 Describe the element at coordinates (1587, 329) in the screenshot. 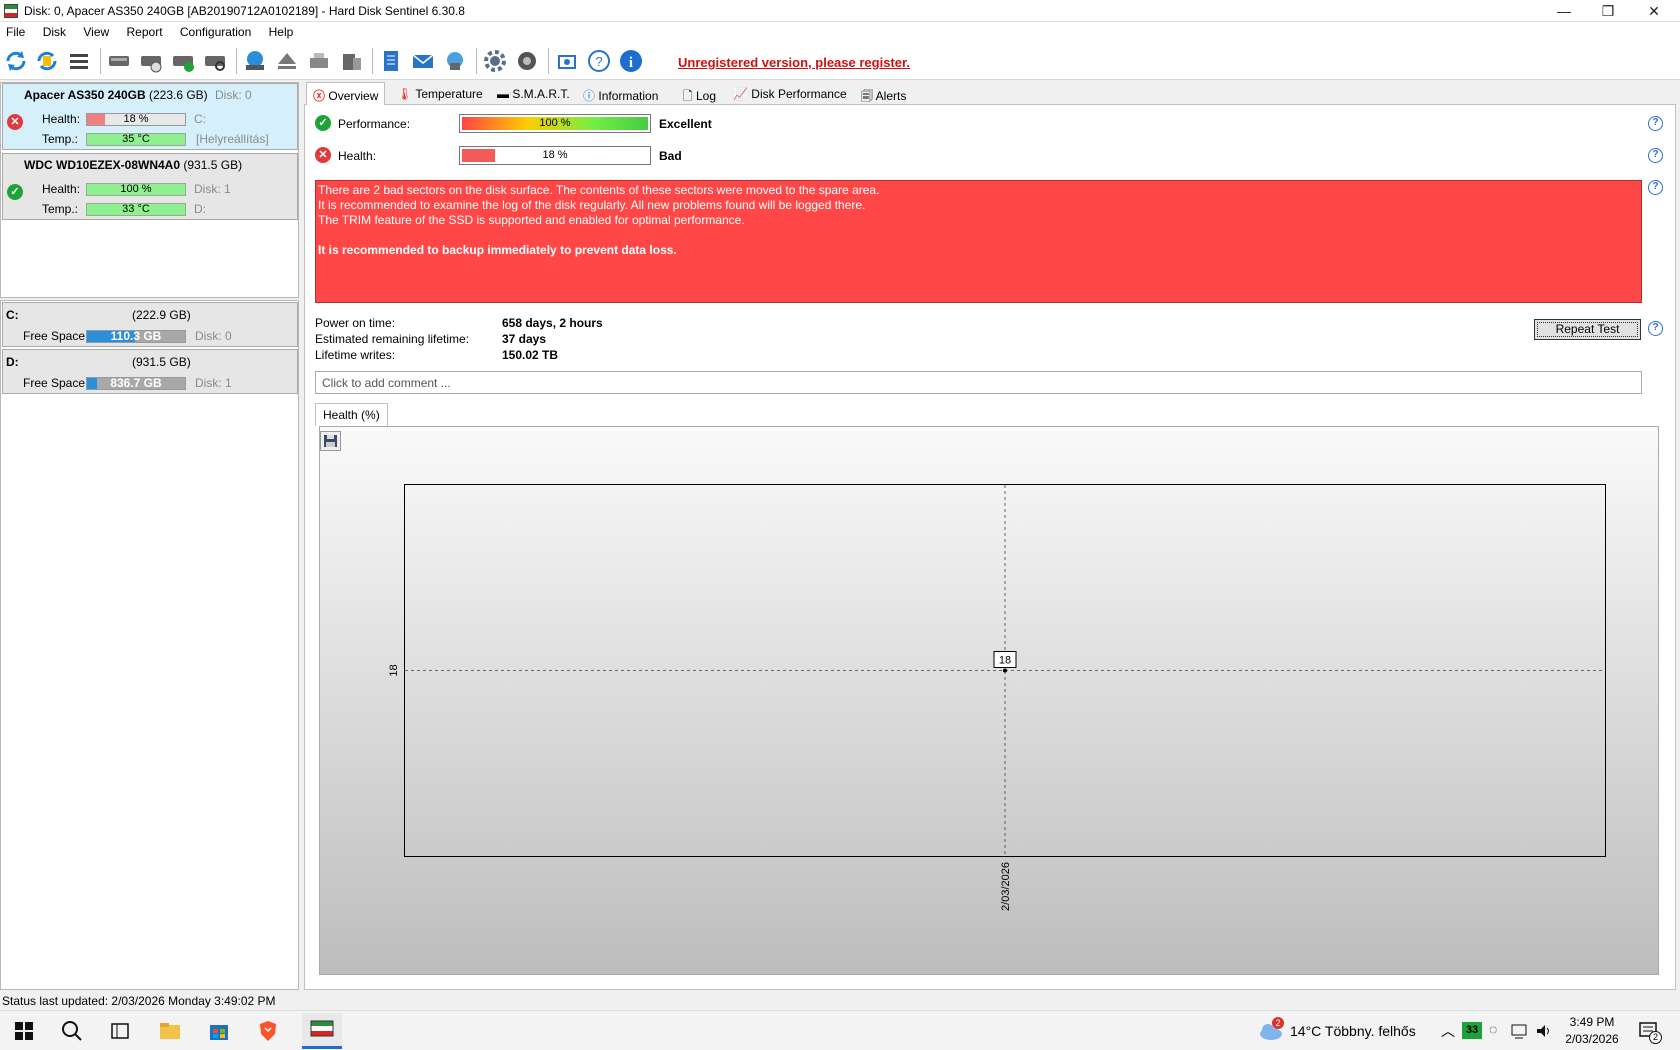

I see `repeat-test-button: Repeat Test` at that location.